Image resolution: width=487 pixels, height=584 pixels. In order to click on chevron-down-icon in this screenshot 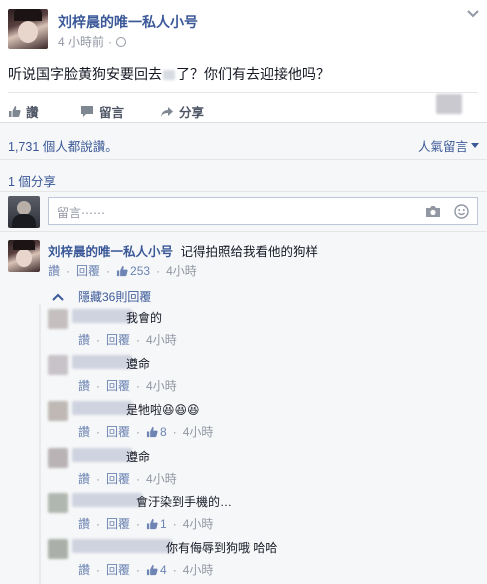, I will do `click(473, 14)`.